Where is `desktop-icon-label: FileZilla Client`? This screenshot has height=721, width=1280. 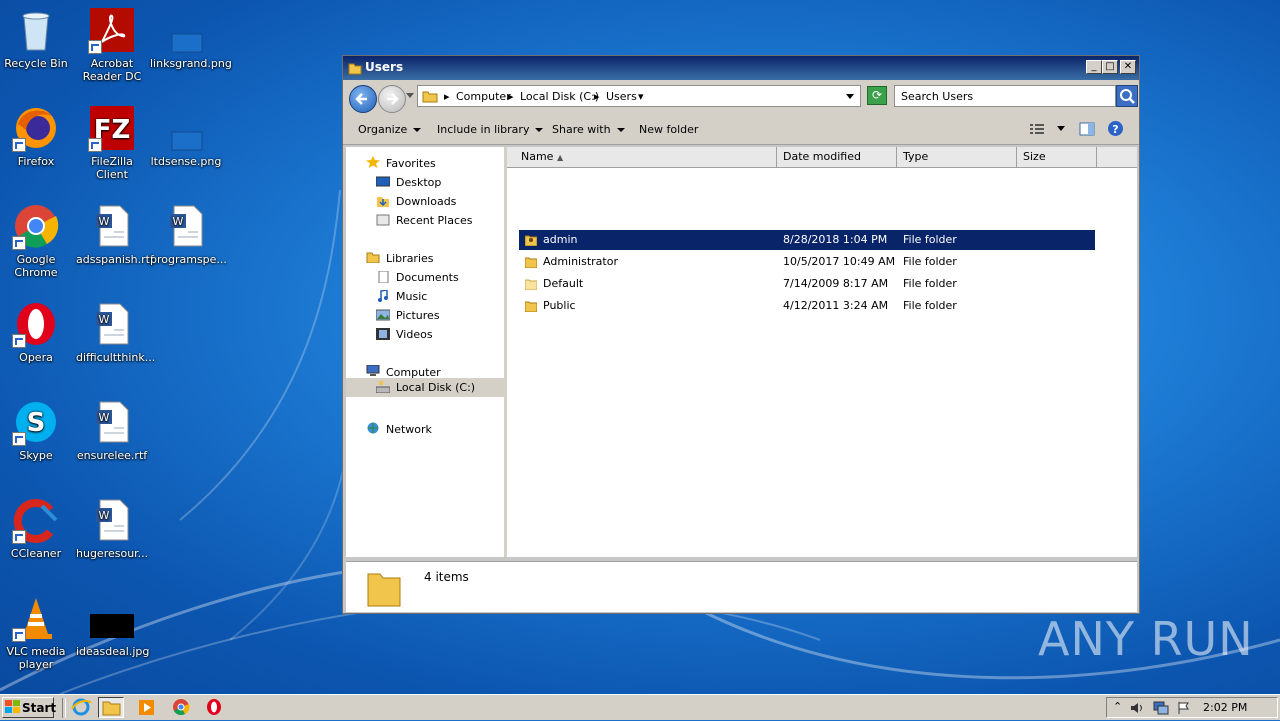
desktop-icon-label: FileZilla Client is located at coordinates (112, 168).